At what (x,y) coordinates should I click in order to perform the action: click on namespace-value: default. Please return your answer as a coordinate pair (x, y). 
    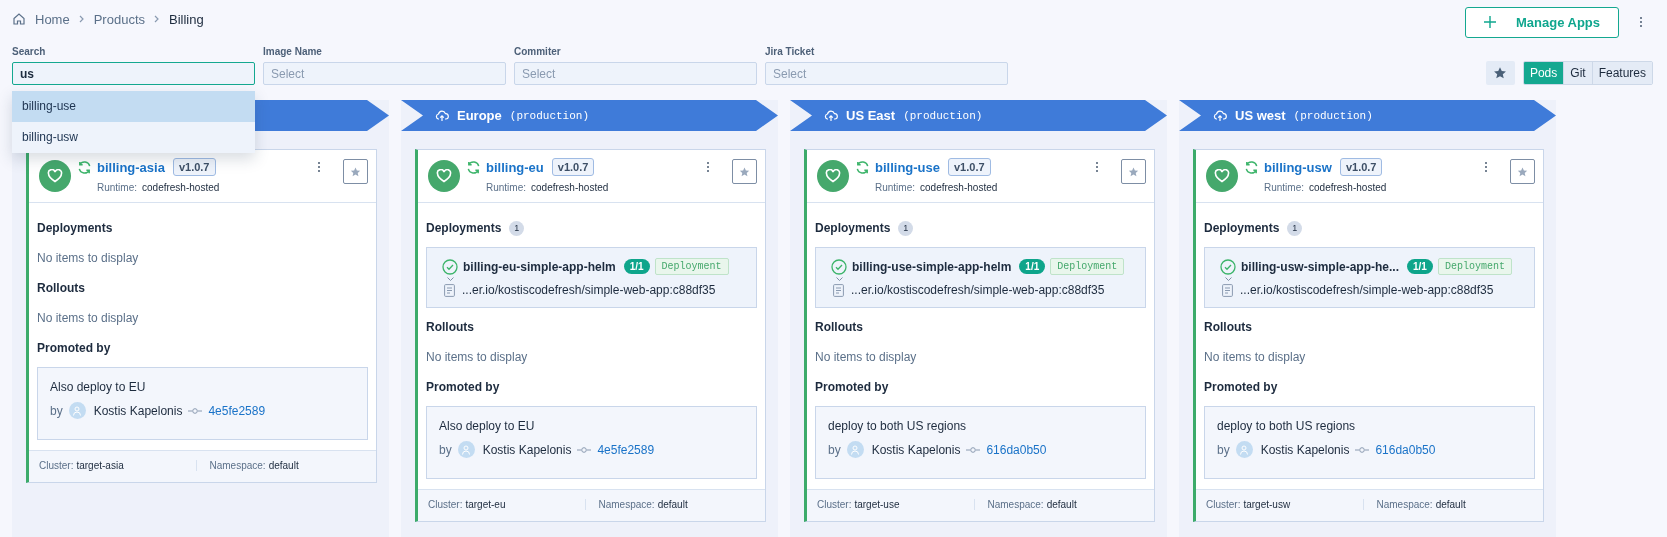
    Looking at the image, I should click on (283, 465).